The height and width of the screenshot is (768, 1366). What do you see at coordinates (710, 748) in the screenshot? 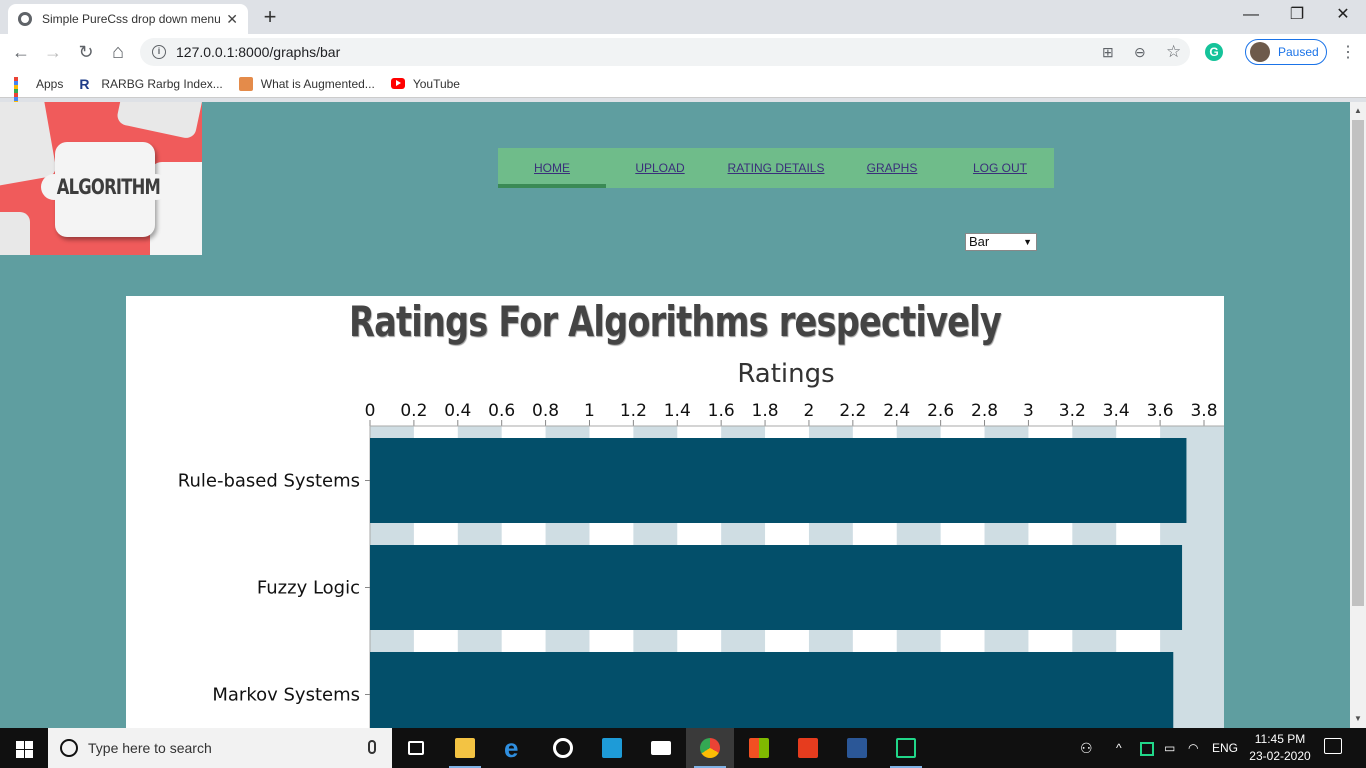
I see `chrome-icon` at bounding box center [710, 748].